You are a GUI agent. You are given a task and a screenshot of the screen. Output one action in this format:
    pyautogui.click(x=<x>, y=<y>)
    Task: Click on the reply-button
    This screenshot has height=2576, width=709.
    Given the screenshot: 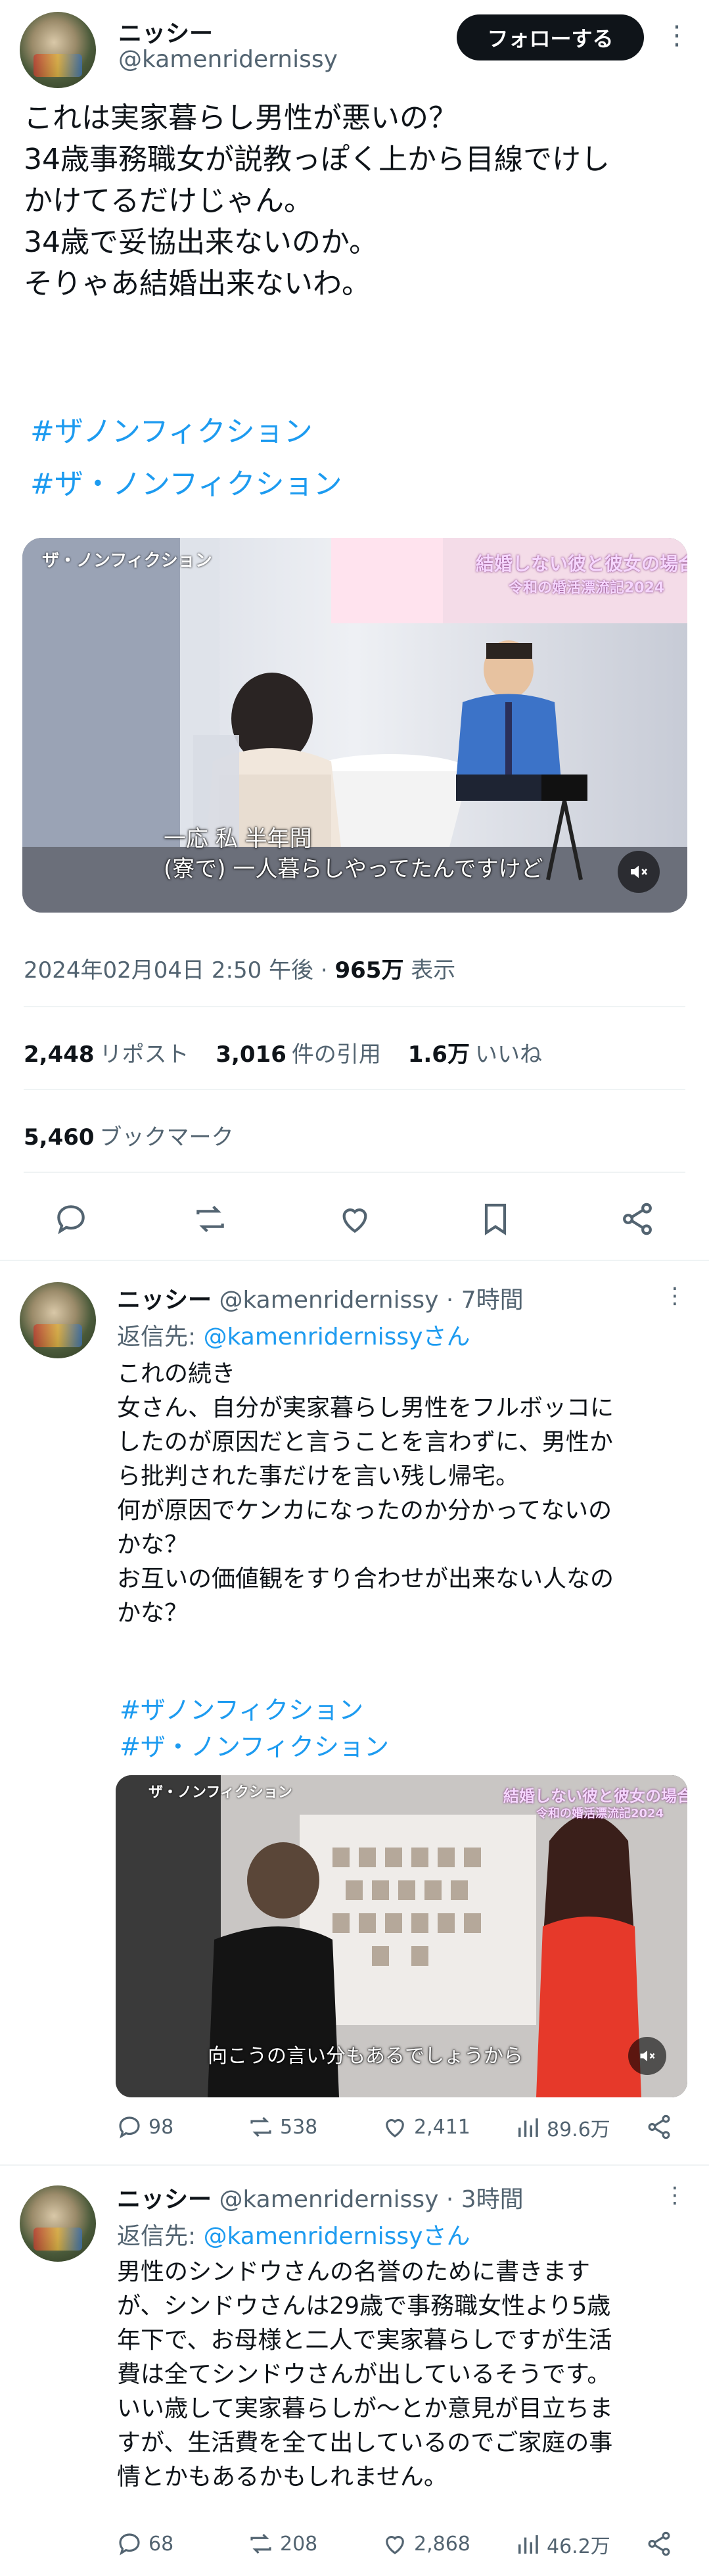 What is the action you would take?
    pyautogui.click(x=71, y=1219)
    